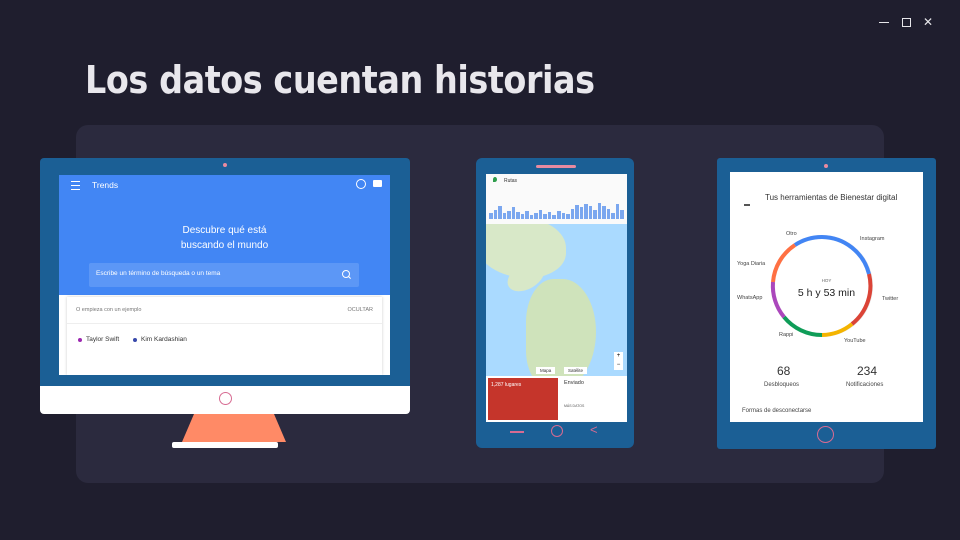  Describe the element at coordinates (867, 371) in the screenshot. I see `notifications-value: 234` at that location.